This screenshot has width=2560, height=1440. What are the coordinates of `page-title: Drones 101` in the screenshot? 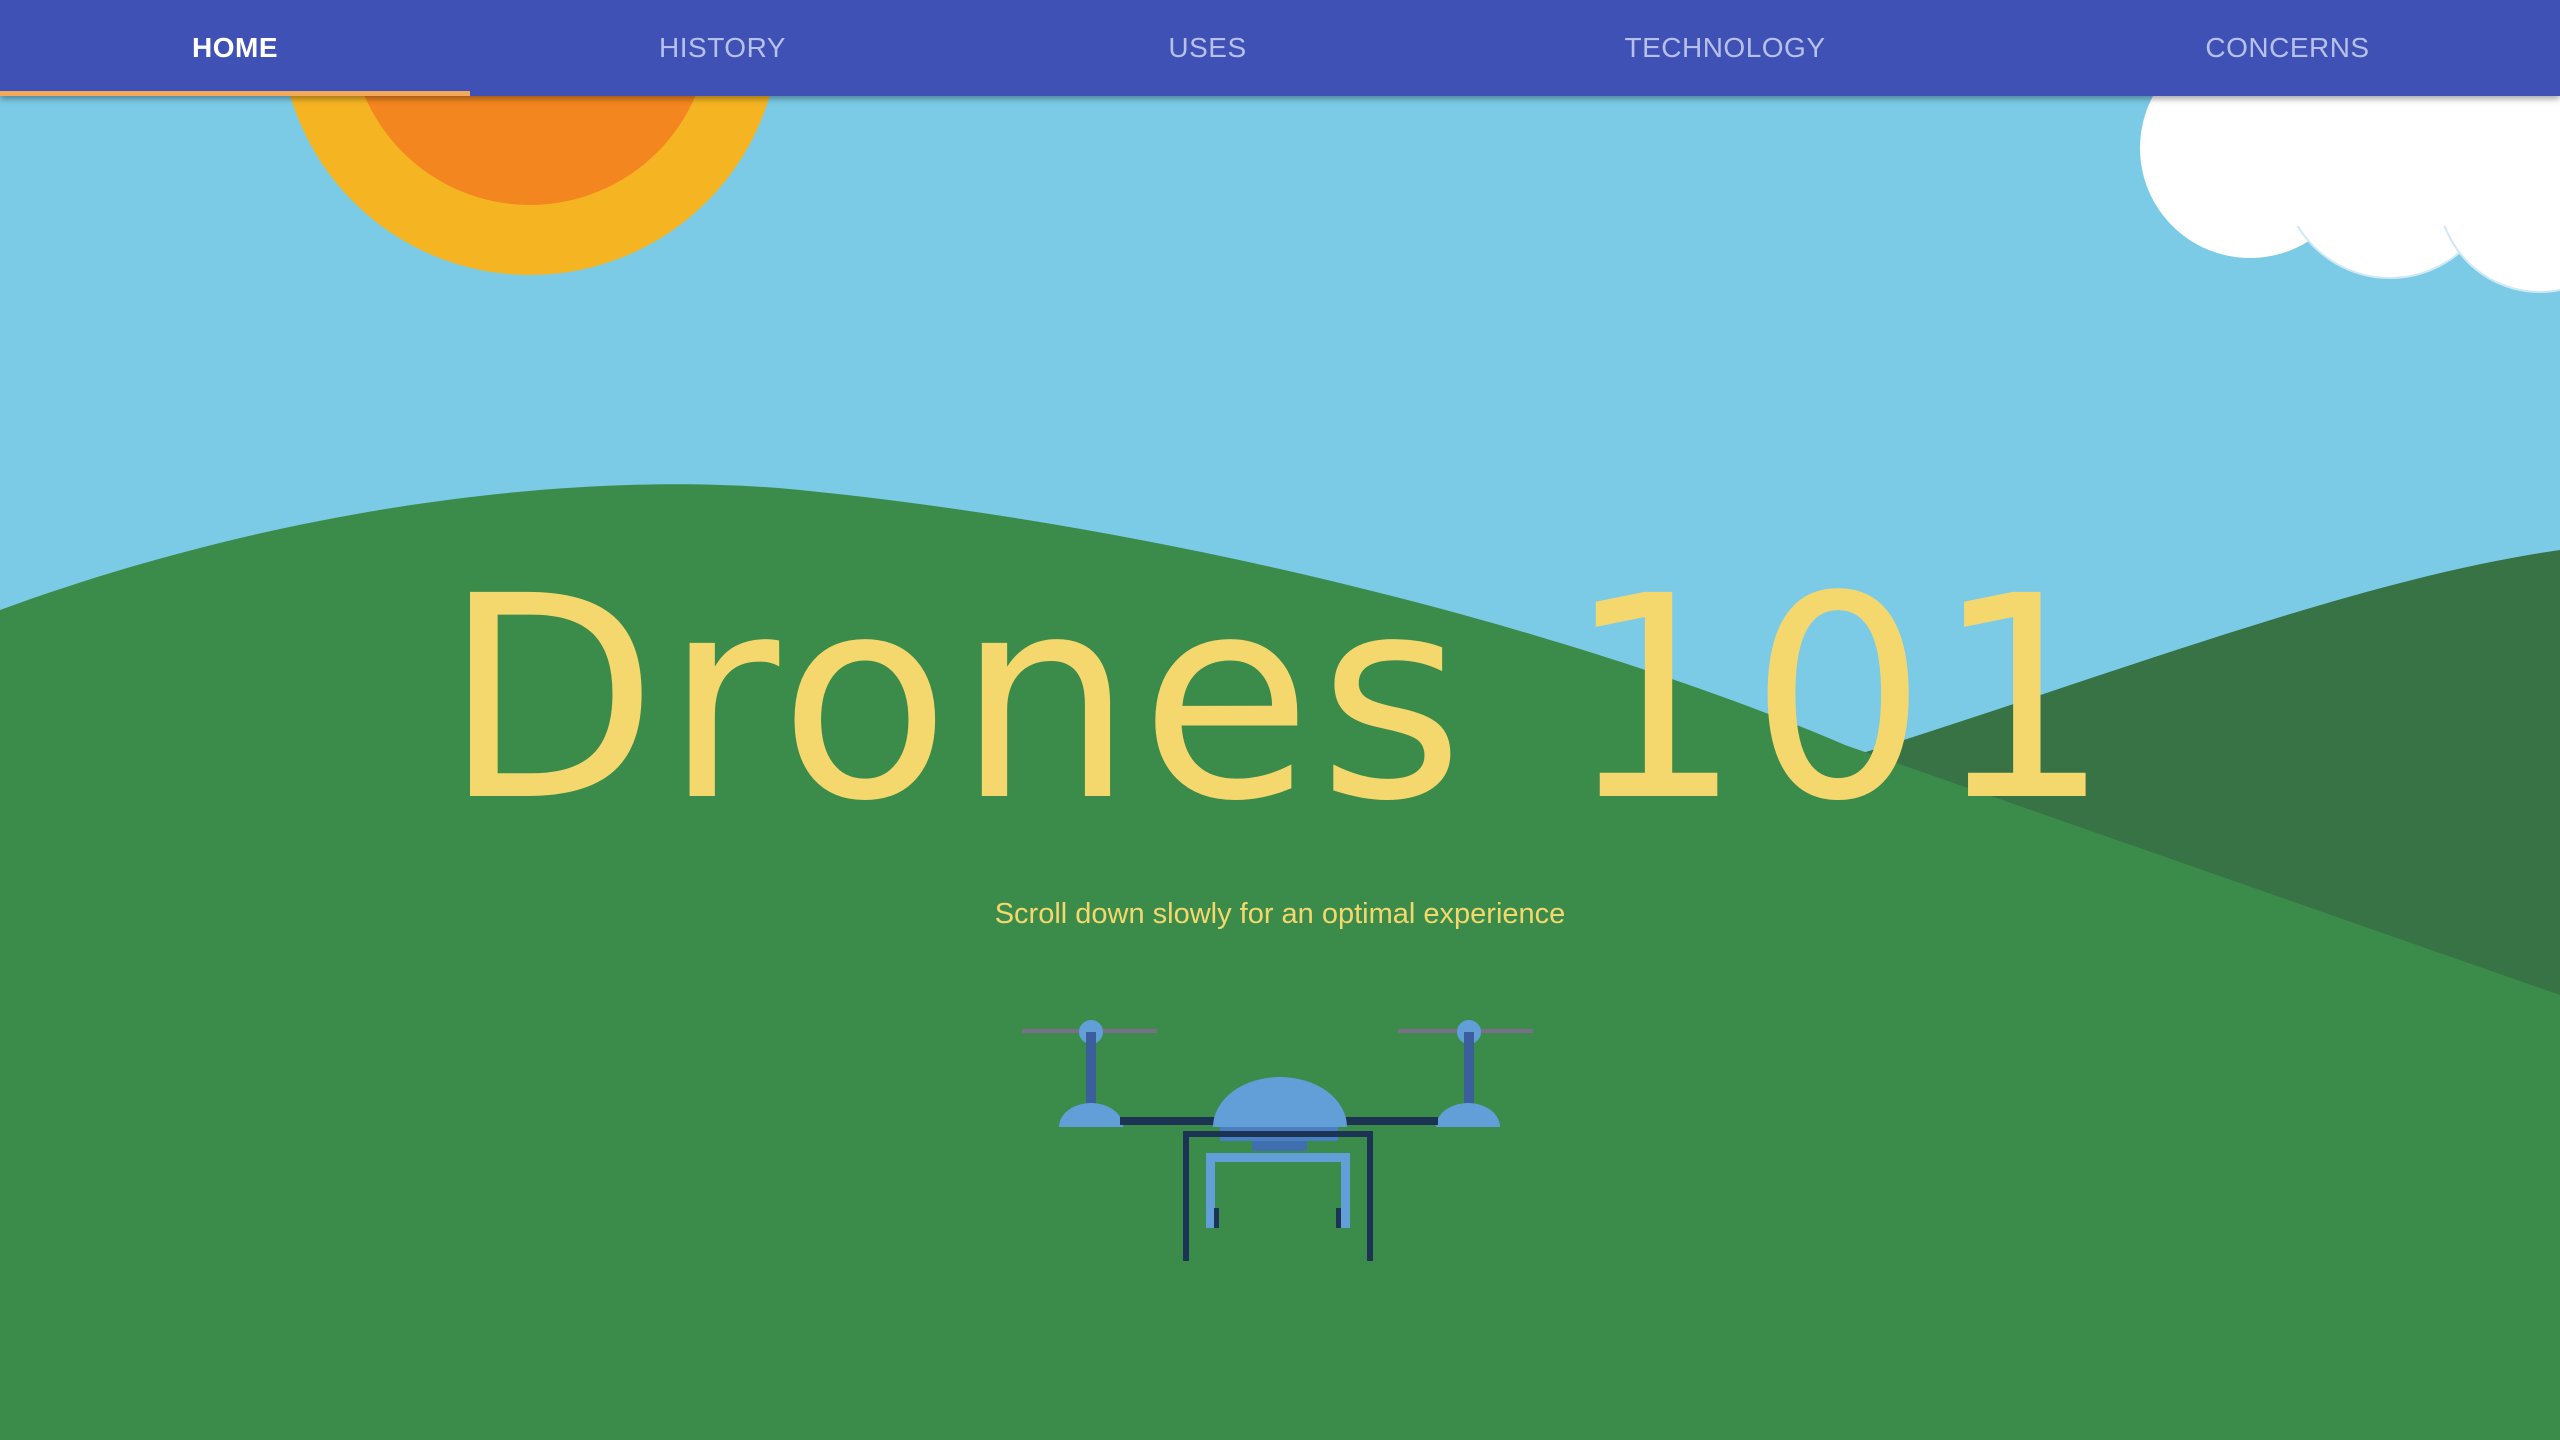 It's located at (1280, 700).